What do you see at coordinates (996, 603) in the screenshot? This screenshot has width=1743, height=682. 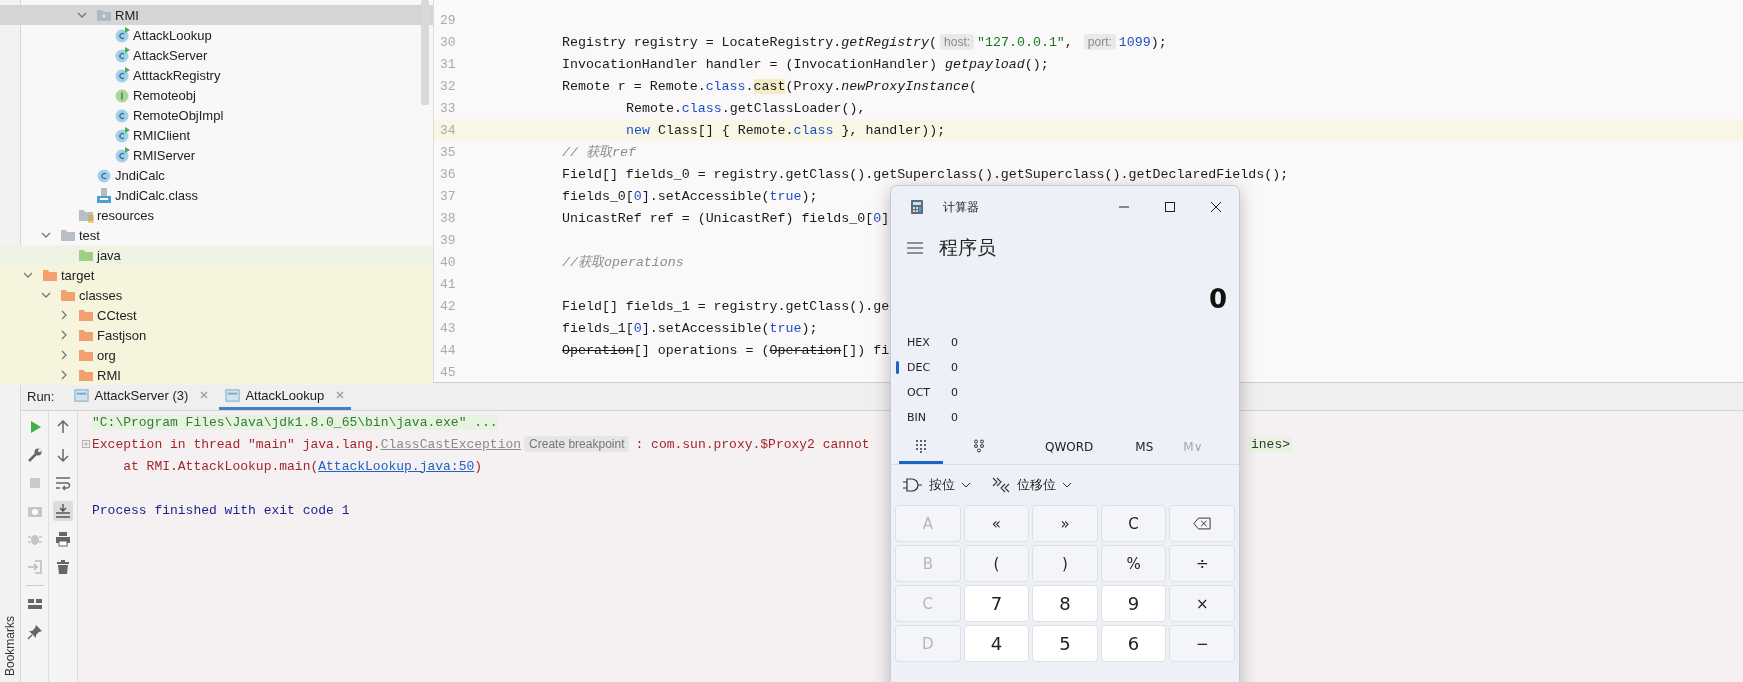 I see `calculator-key: 7` at bounding box center [996, 603].